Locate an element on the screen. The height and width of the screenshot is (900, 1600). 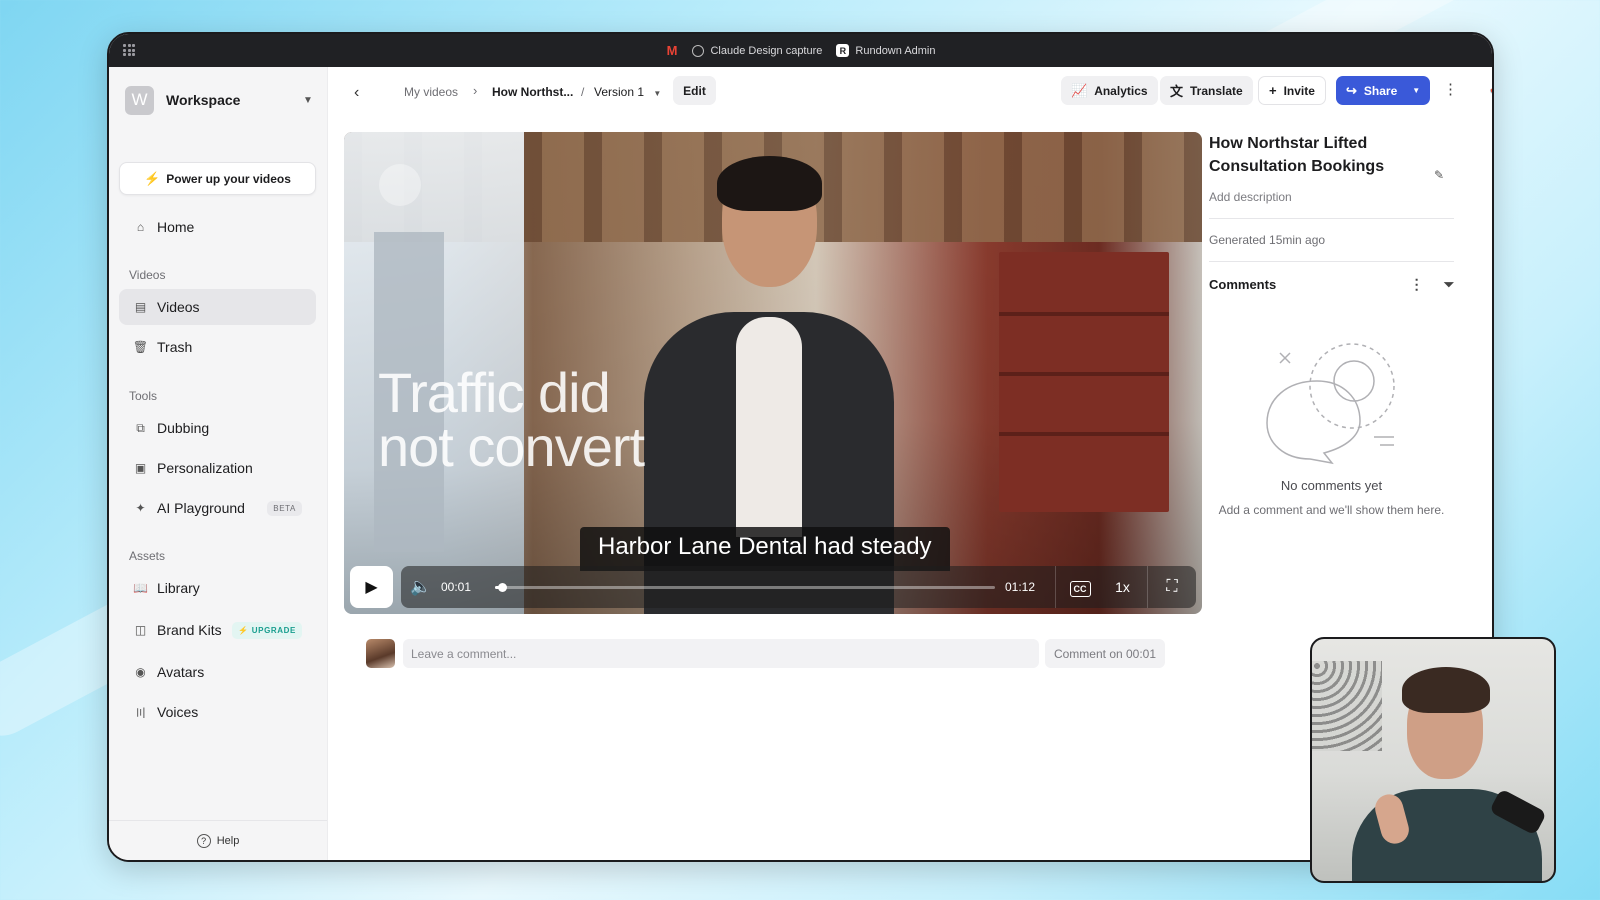
play-button: ▶ is located at coordinates (371, 587).